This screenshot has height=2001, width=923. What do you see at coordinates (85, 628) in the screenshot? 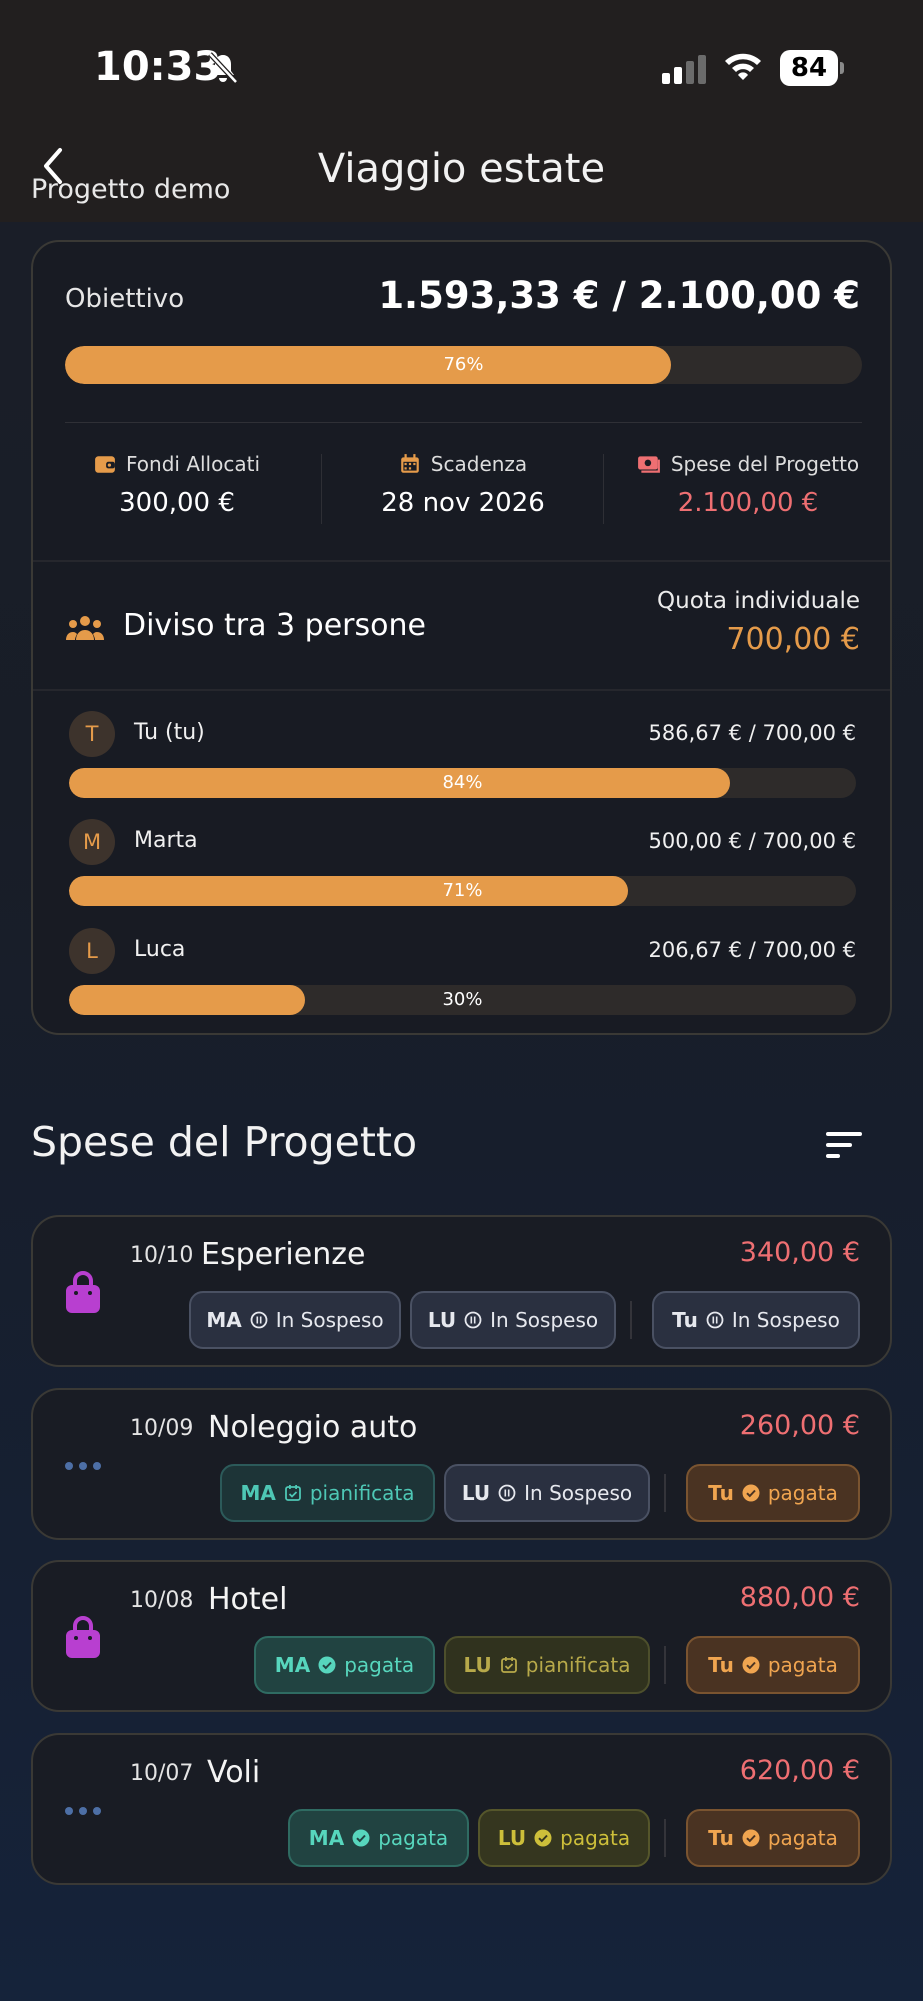
I see `people-group-icon` at bounding box center [85, 628].